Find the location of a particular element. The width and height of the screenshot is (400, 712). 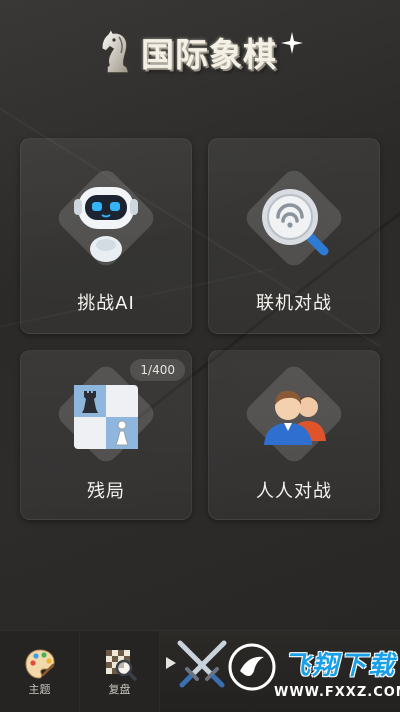

online-battle-button: 联机对战 is located at coordinates (294, 236).